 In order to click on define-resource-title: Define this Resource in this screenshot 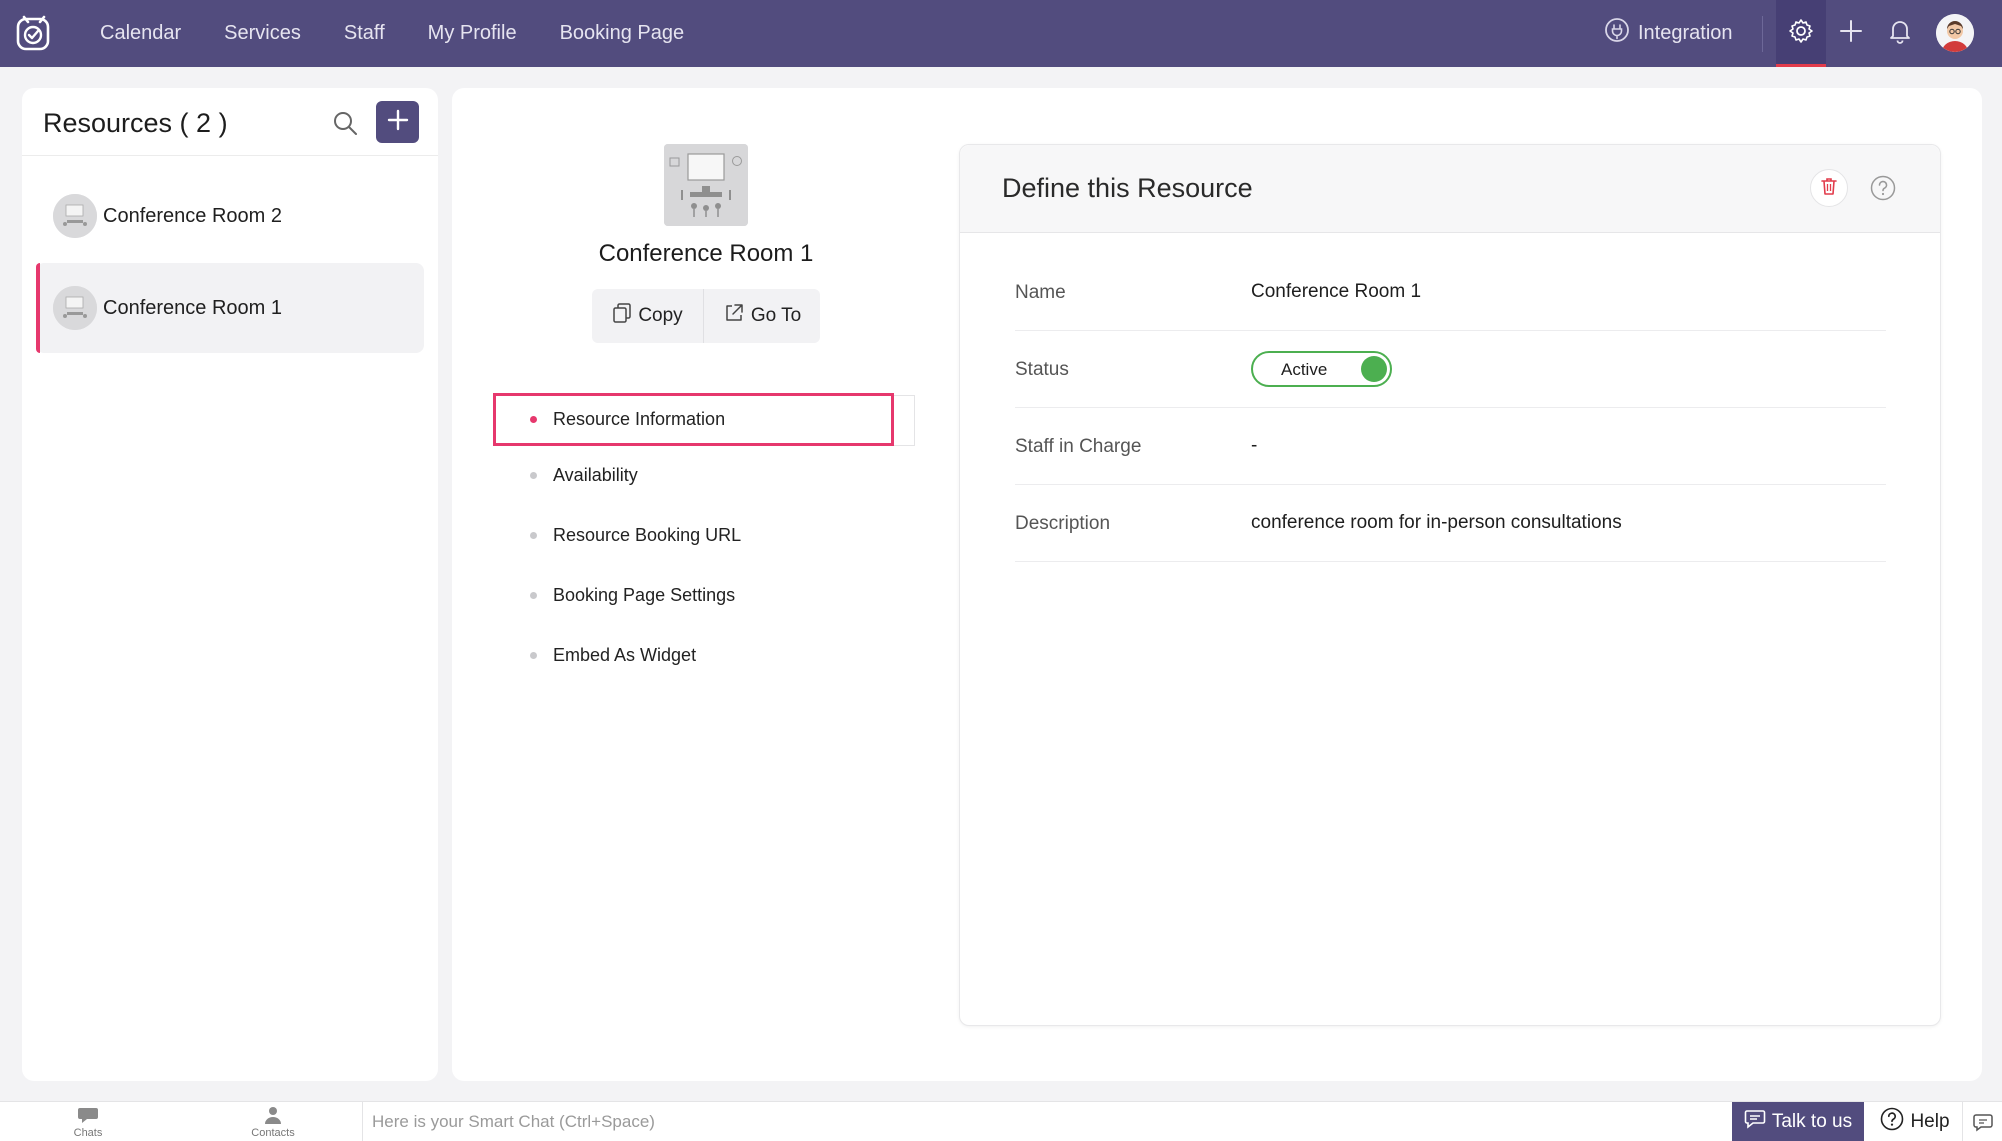, I will do `click(1127, 188)`.